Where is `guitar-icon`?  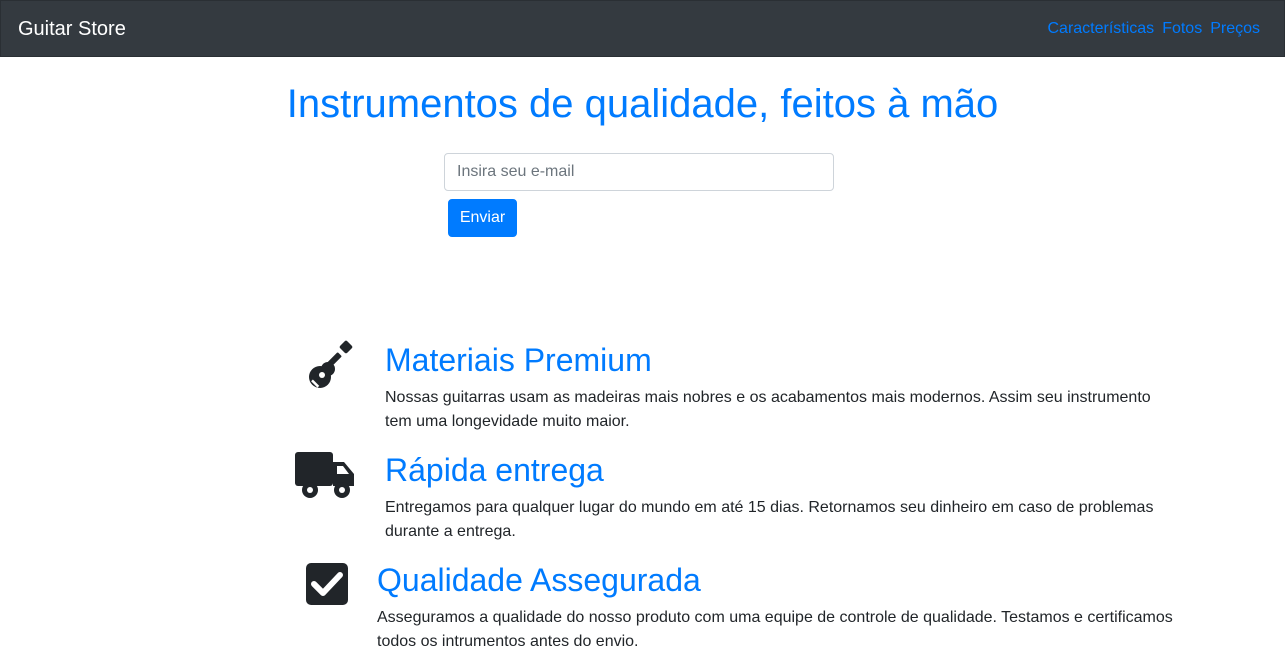 guitar-icon is located at coordinates (331, 368).